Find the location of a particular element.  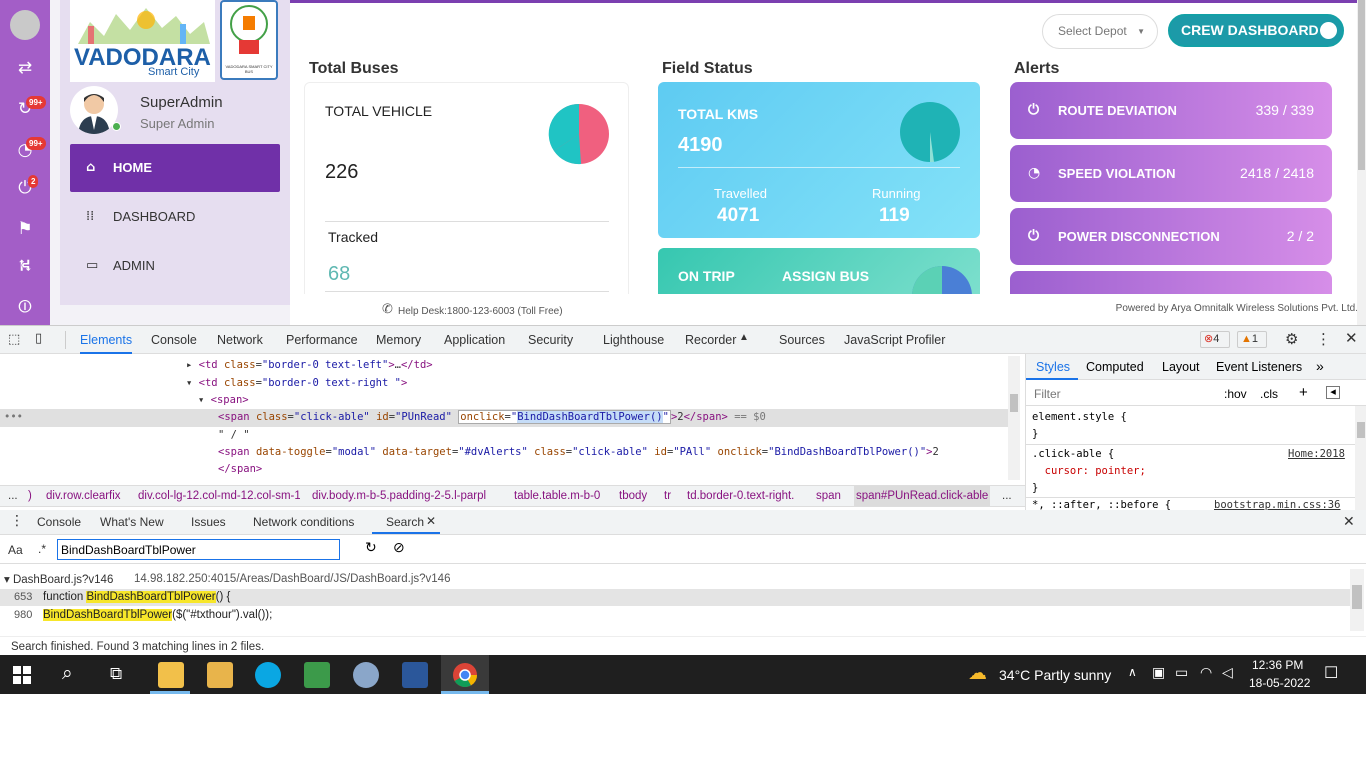

result-file-toggle: ▾ DashBoard.js?v146 is located at coordinates (58, 579).